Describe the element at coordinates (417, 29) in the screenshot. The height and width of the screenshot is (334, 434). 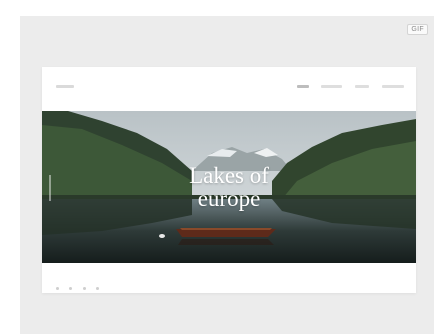
I see `gif-badge: GIF` at that location.